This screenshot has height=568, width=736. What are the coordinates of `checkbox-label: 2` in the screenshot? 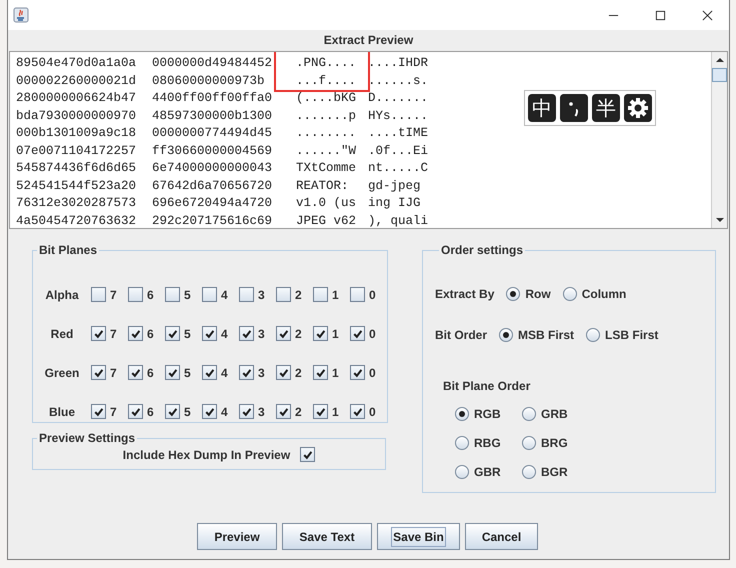 It's located at (298, 333).